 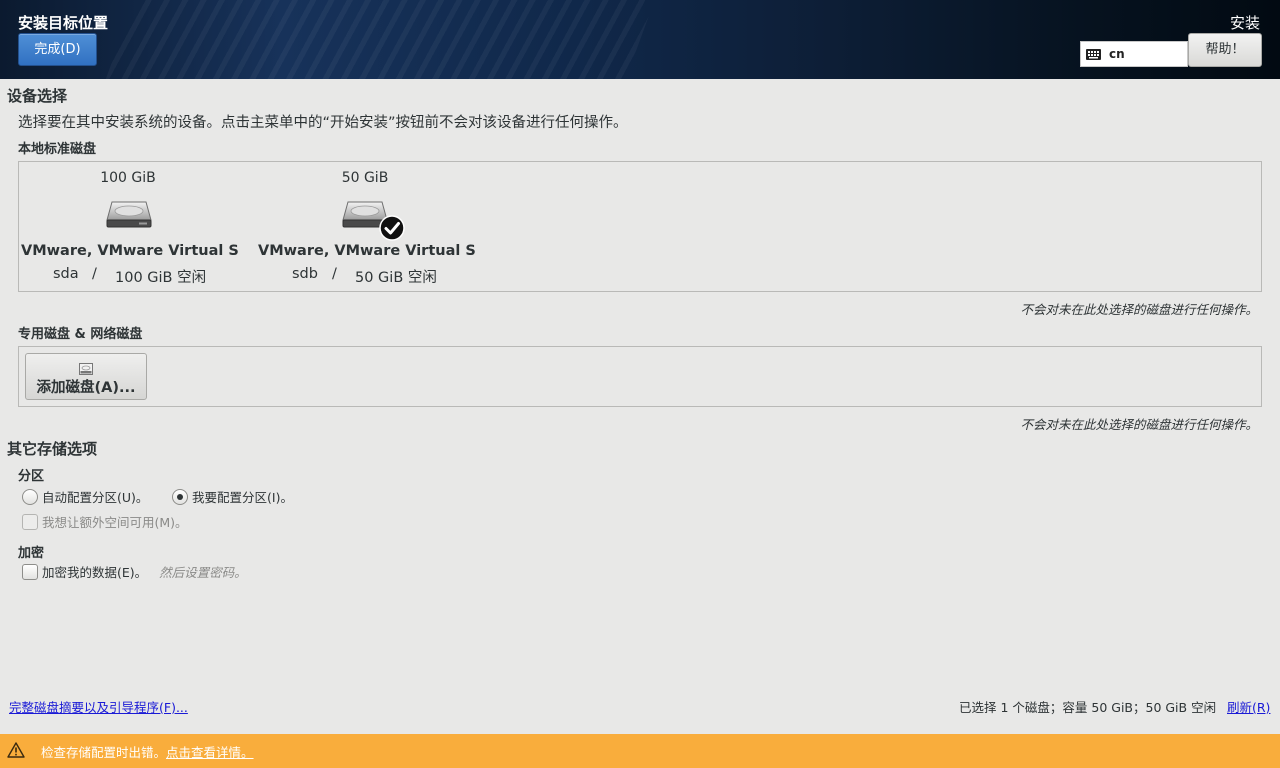 What do you see at coordinates (1244, 23) in the screenshot?
I see `product-title: 安装` at bounding box center [1244, 23].